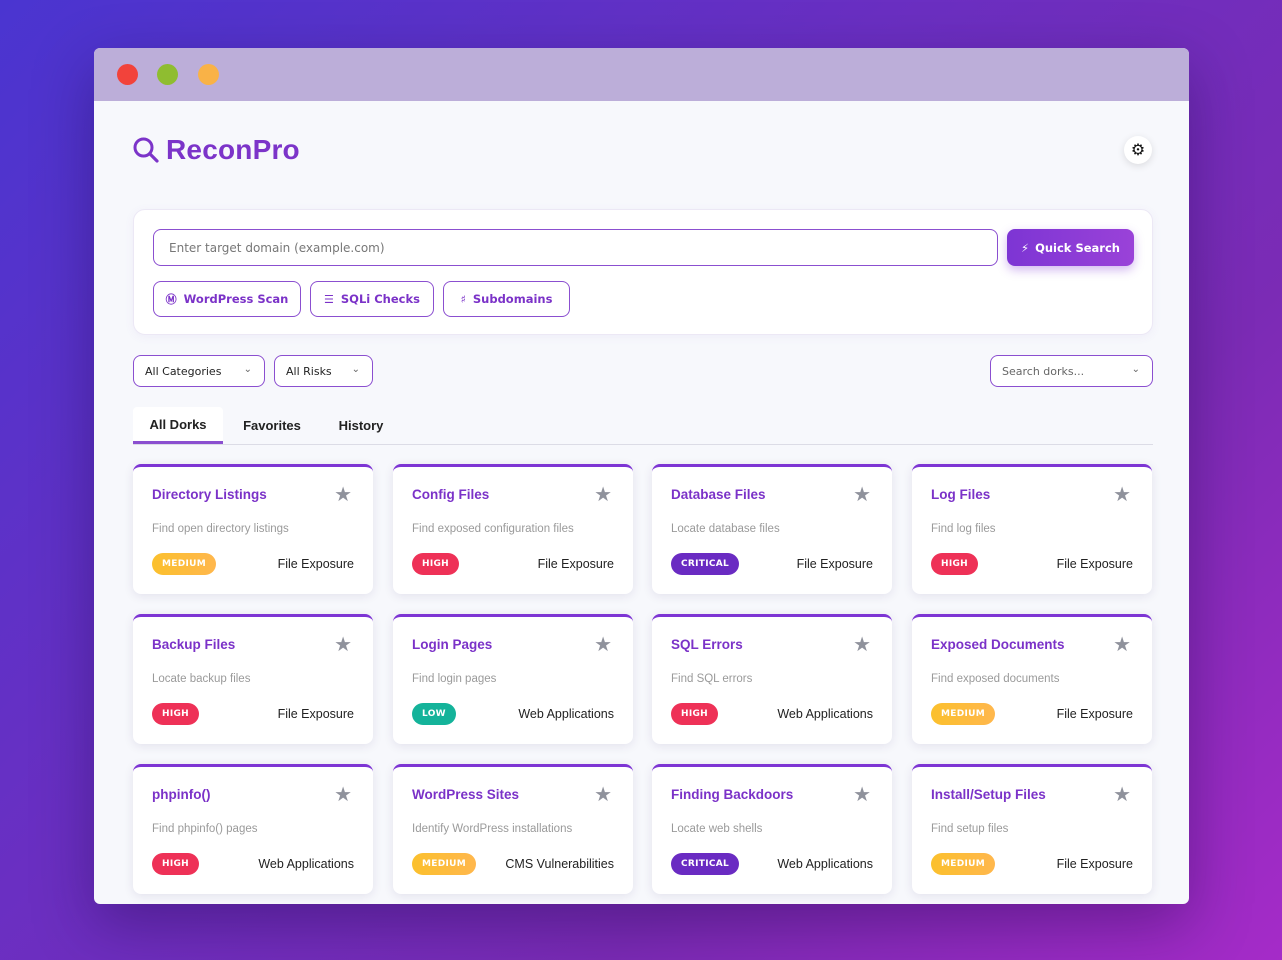  I want to click on risk-select-value: All Risks, so click(309, 371).